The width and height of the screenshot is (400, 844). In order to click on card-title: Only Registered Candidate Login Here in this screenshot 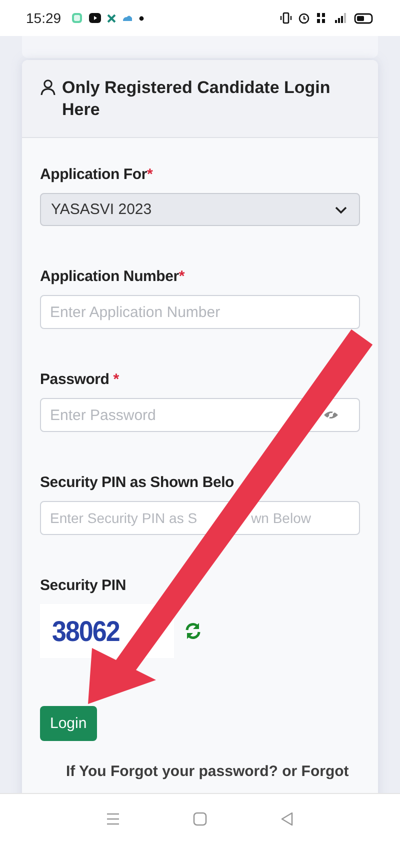, I will do `click(197, 99)`.